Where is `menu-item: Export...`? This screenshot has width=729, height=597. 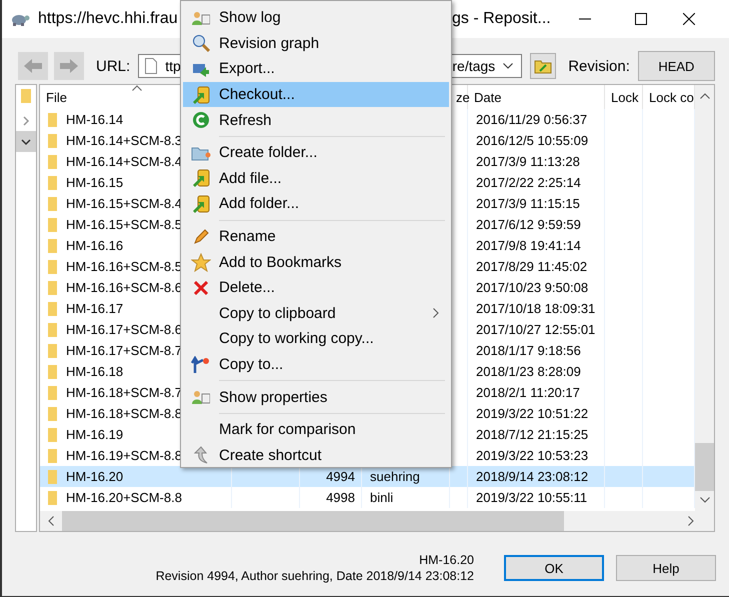
menu-item: Export... is located at coordinates (316, 69).